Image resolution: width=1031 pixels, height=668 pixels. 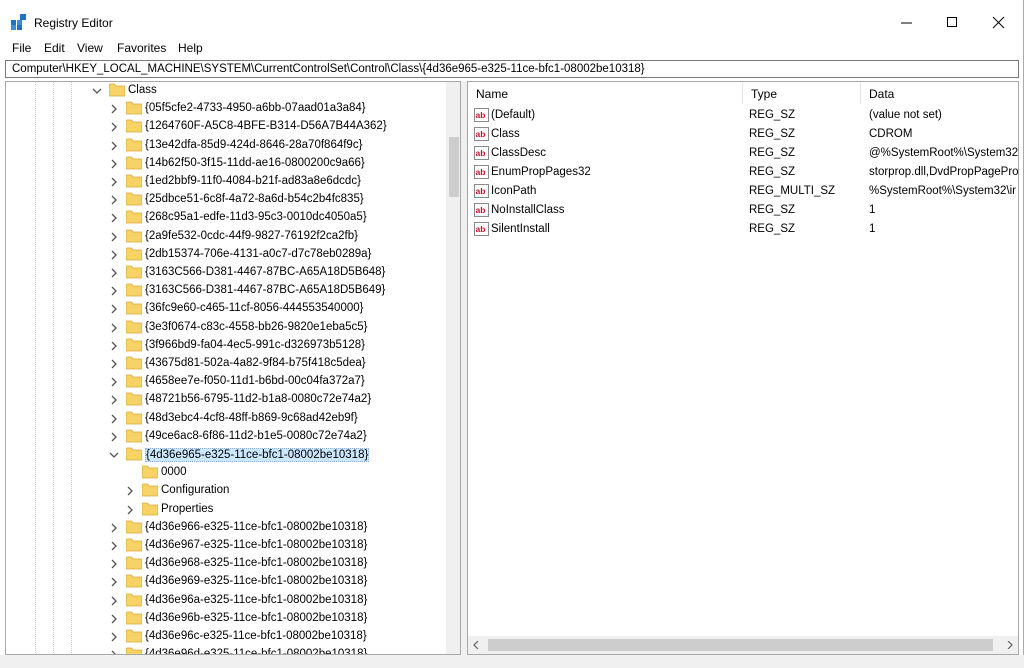 I want to click on tree-node-child: 0000, so click(x=226, y=473).